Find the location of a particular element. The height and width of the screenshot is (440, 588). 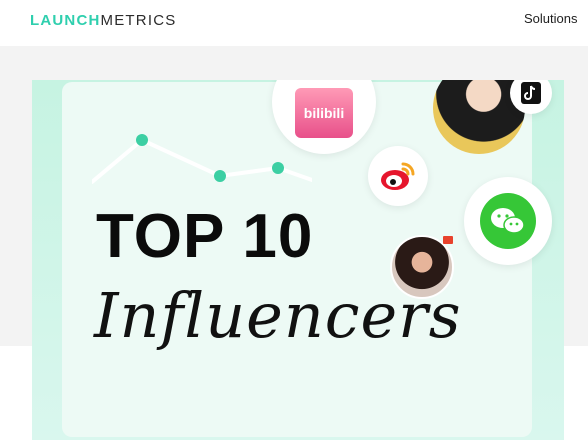

wechat-bubble is located at coordinates (508, 221).